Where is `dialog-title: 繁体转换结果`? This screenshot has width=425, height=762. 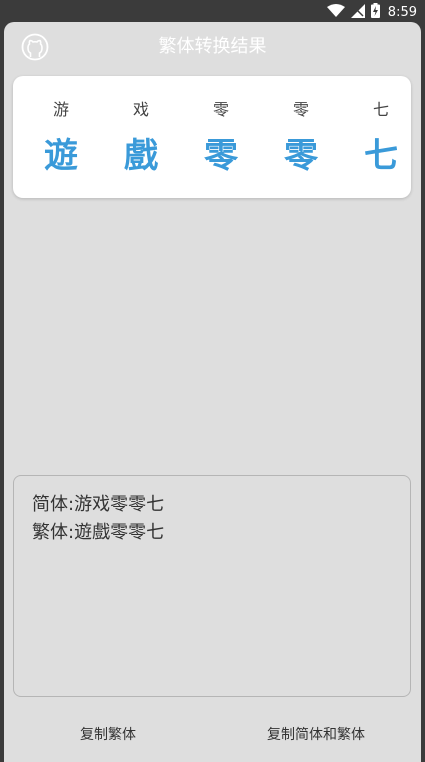
dialog-title: 繁体转换结果 is located at coordinates (212, 46).